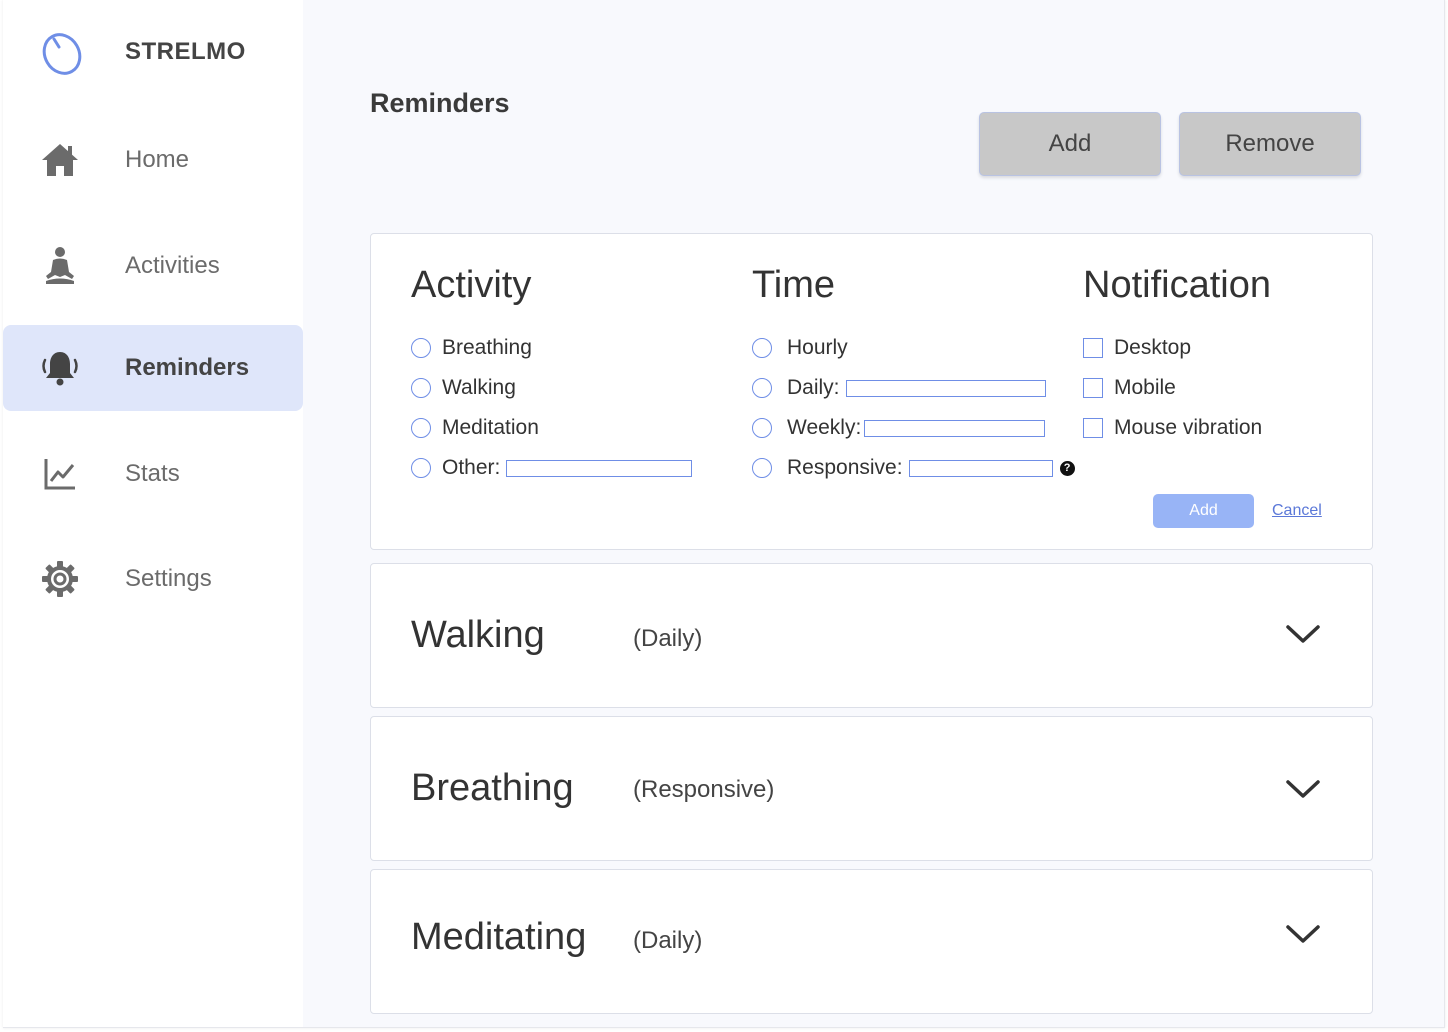  What do you see at coordinates (492, 788) in the screenshot?
I see `reminder-name: Breathing` at bounding box center [492, 788].